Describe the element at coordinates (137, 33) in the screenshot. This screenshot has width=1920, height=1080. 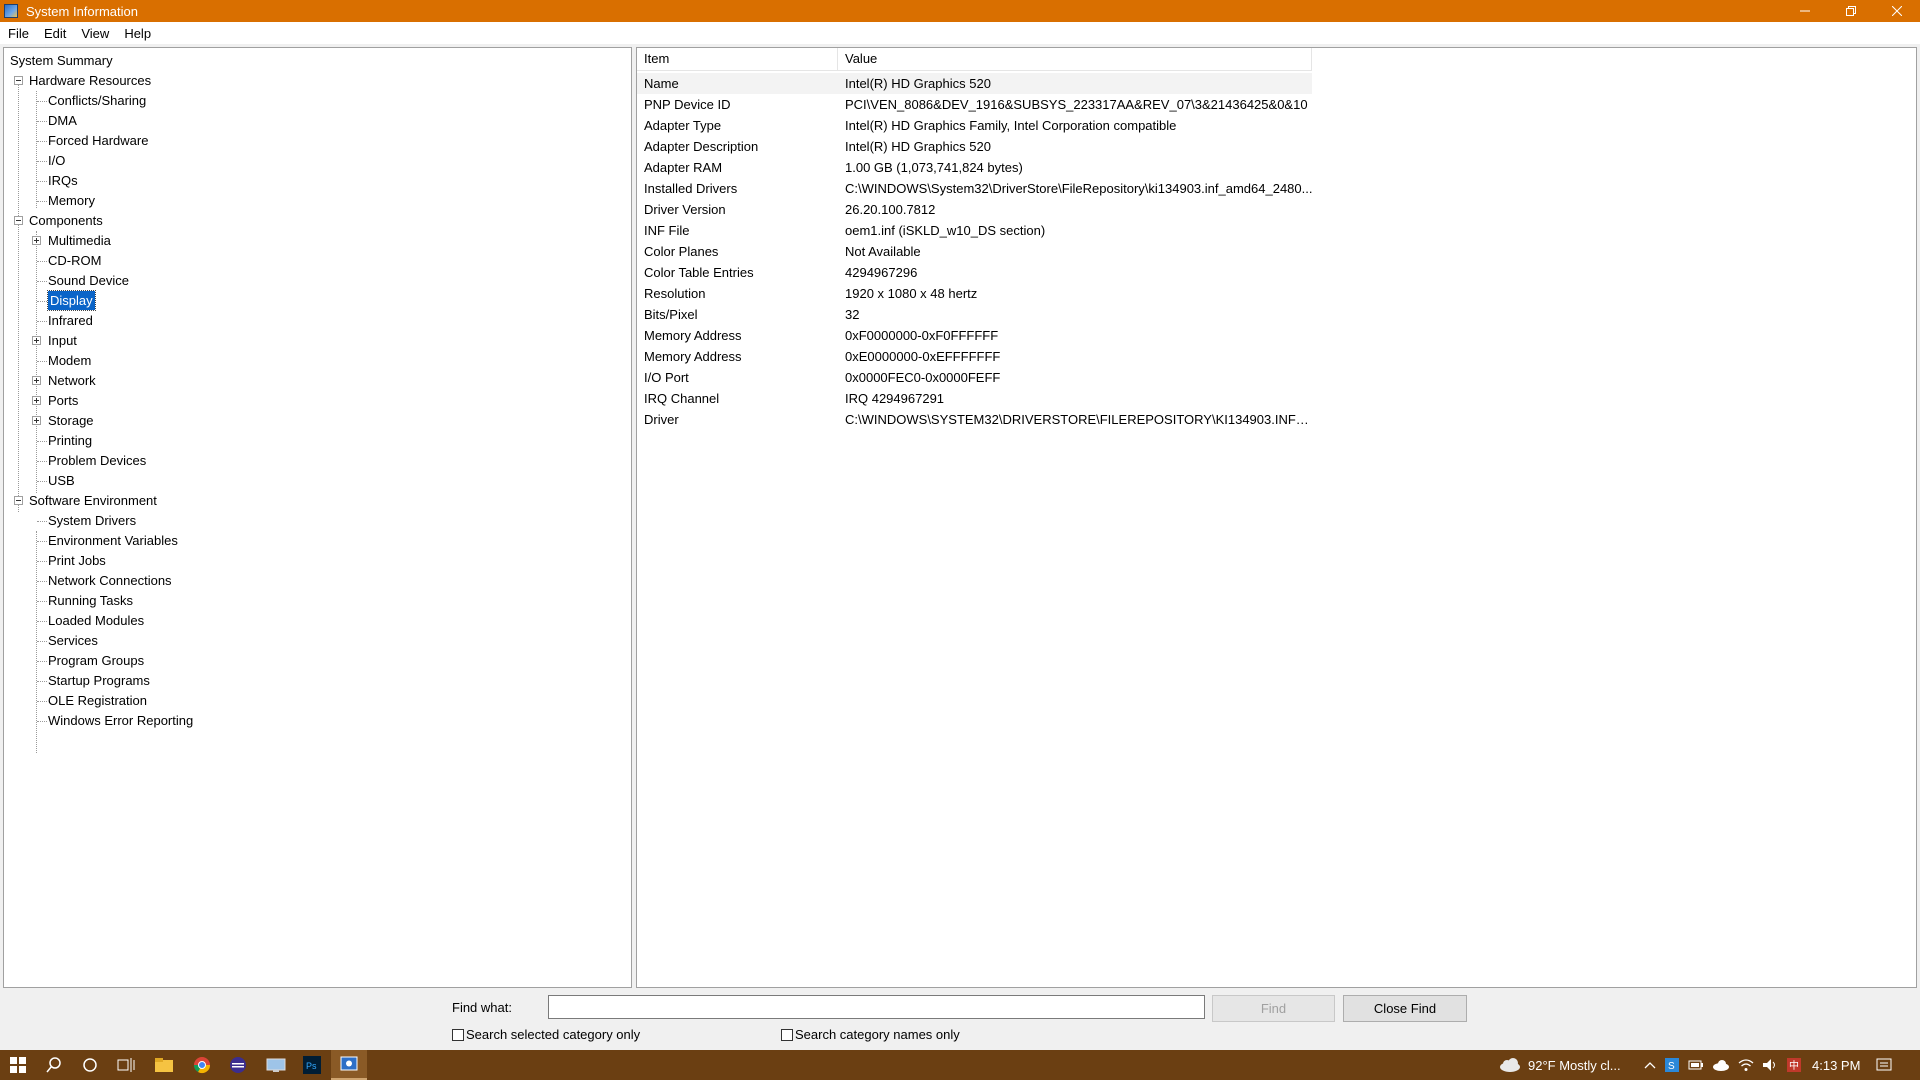
I see `menu-help: Help` at that location.